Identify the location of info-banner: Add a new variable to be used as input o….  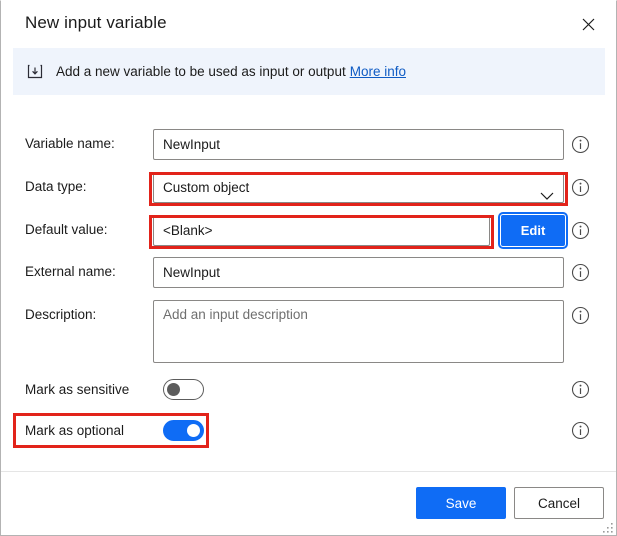
(309, 71).